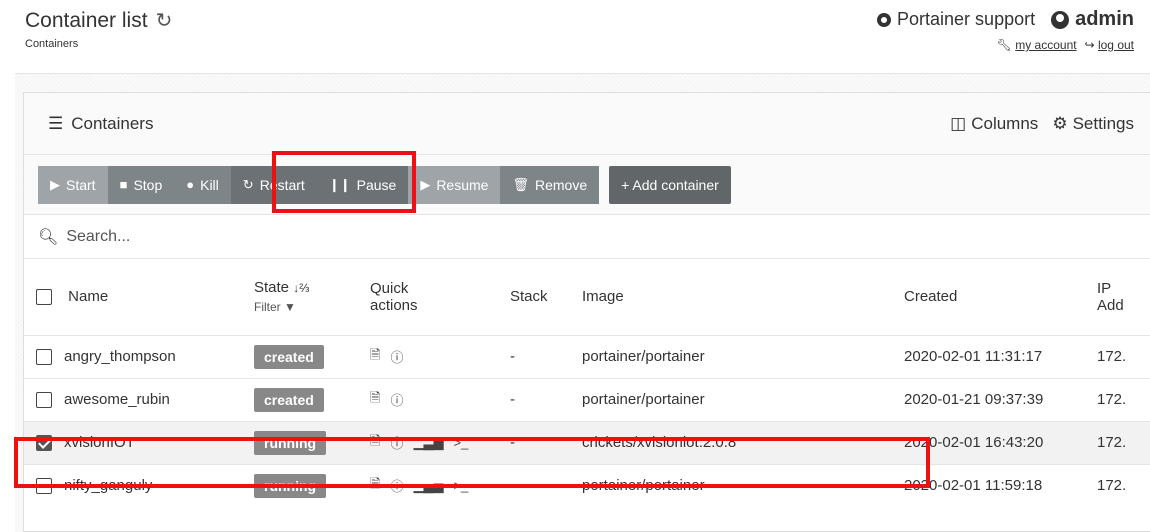 Image resolution: width=1150 pixels, height=532 pixels. Describe the element at coordinates (743, 297) in the screenshot. I see `image-header: Image` at that location.